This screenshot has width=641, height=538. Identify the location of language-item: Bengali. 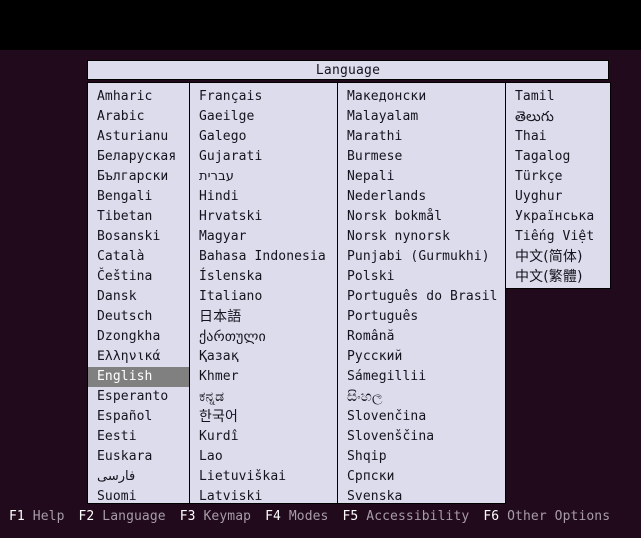
(138, 197).